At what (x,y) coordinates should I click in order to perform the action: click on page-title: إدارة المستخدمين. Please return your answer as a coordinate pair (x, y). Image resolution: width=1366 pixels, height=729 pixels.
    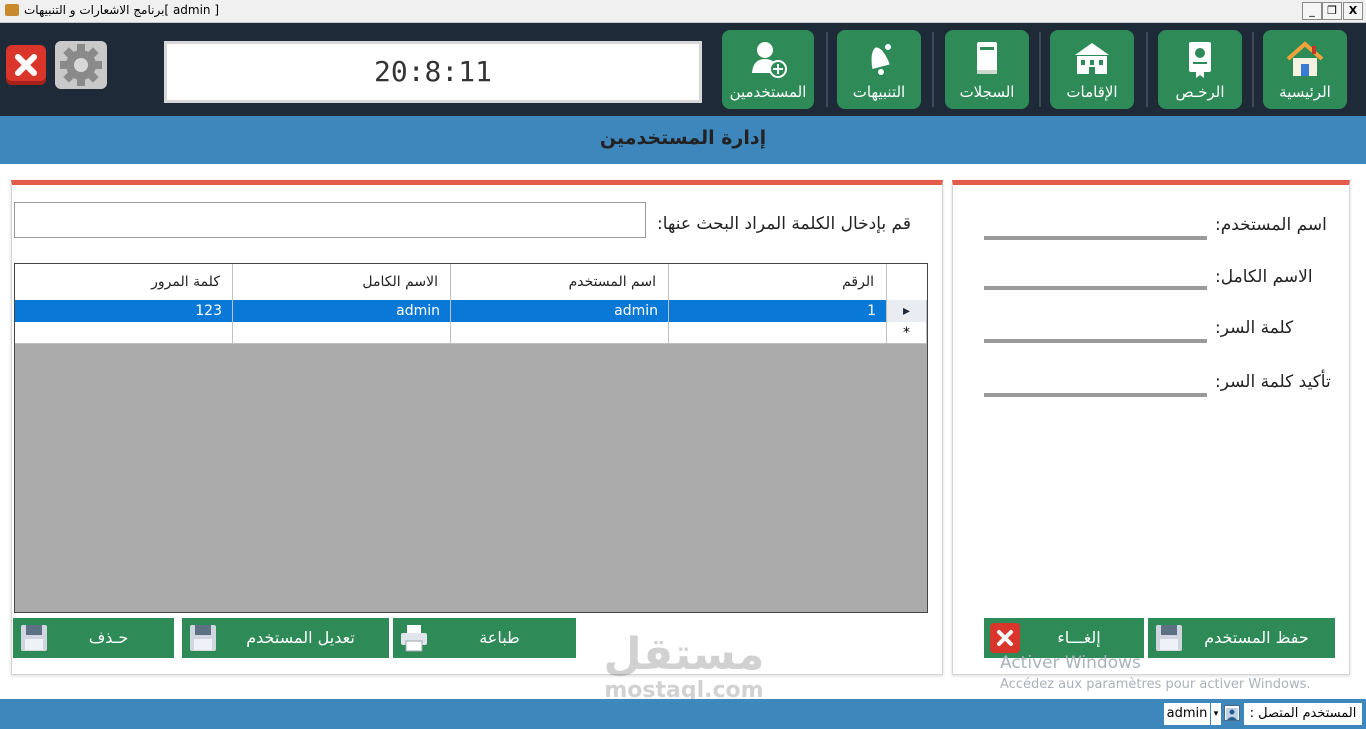
    Looking at the image, I should click on (683, 138).